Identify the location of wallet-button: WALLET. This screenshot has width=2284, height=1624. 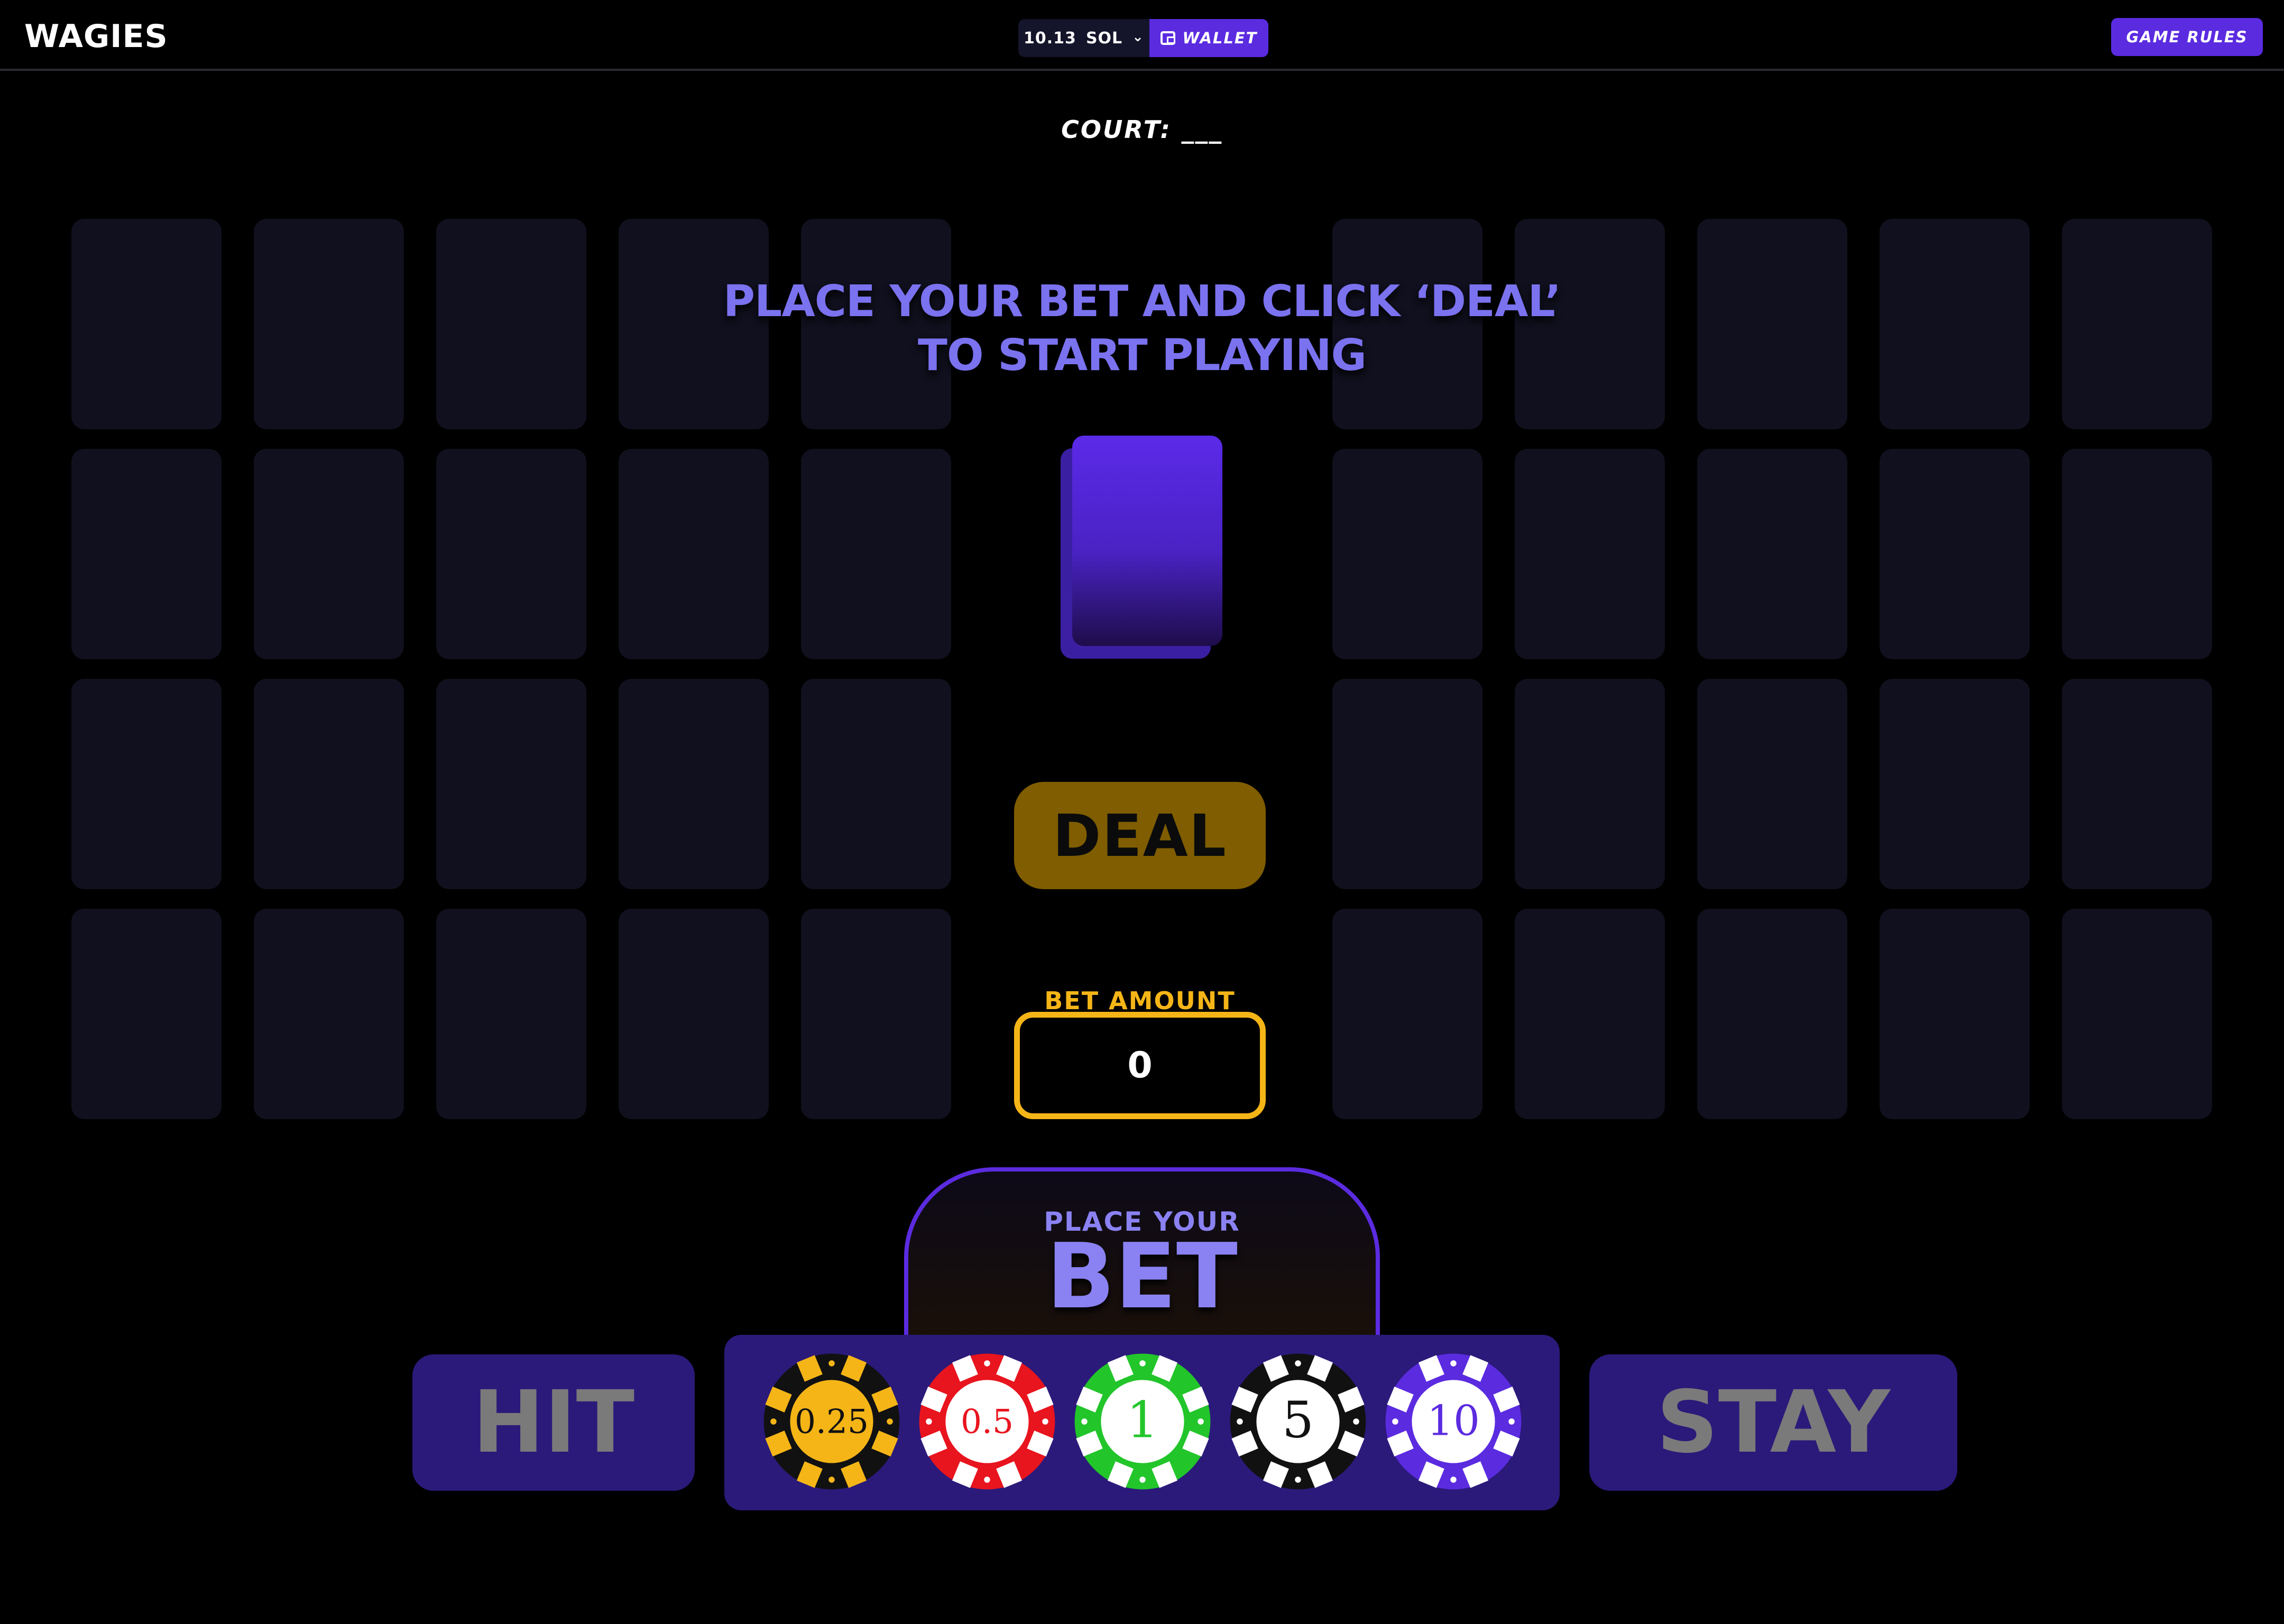
(1208, 38).